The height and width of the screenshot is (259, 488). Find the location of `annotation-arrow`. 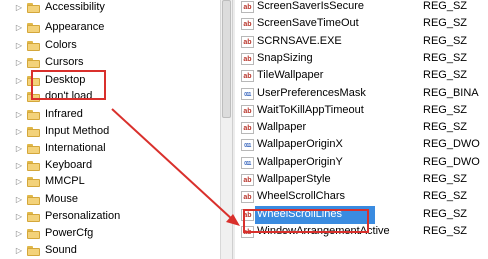

annotation-arrow is located at coordinates (175, 167).